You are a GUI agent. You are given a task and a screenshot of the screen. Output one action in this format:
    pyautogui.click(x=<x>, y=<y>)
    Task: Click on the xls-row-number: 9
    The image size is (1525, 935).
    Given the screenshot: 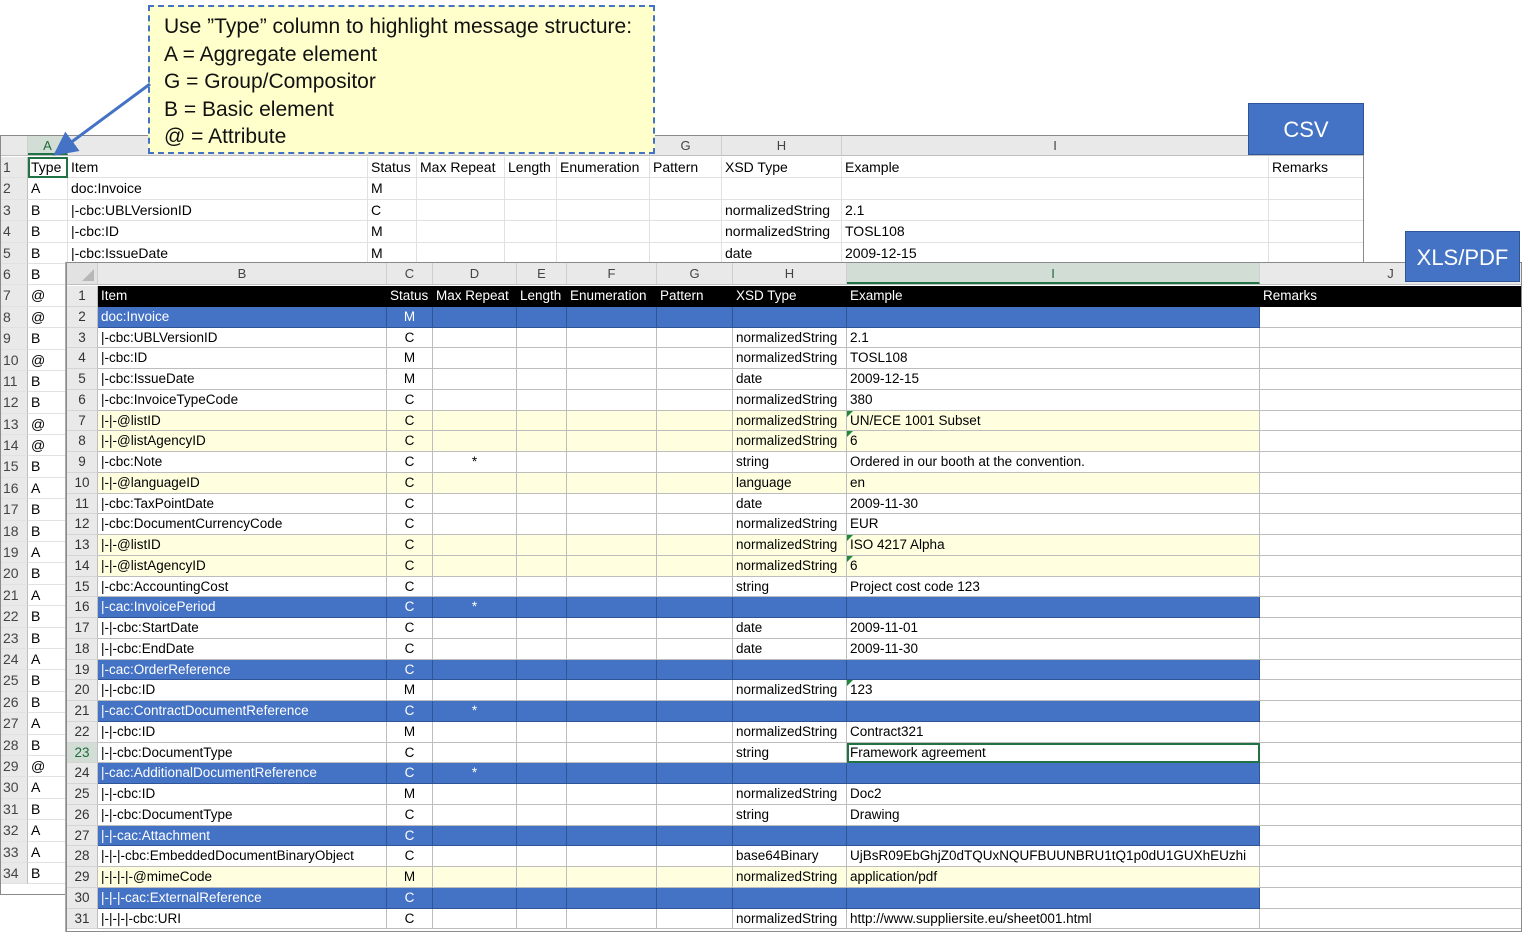 What is the action you would take?
    pyautogui.click(x=82, y=462)
    